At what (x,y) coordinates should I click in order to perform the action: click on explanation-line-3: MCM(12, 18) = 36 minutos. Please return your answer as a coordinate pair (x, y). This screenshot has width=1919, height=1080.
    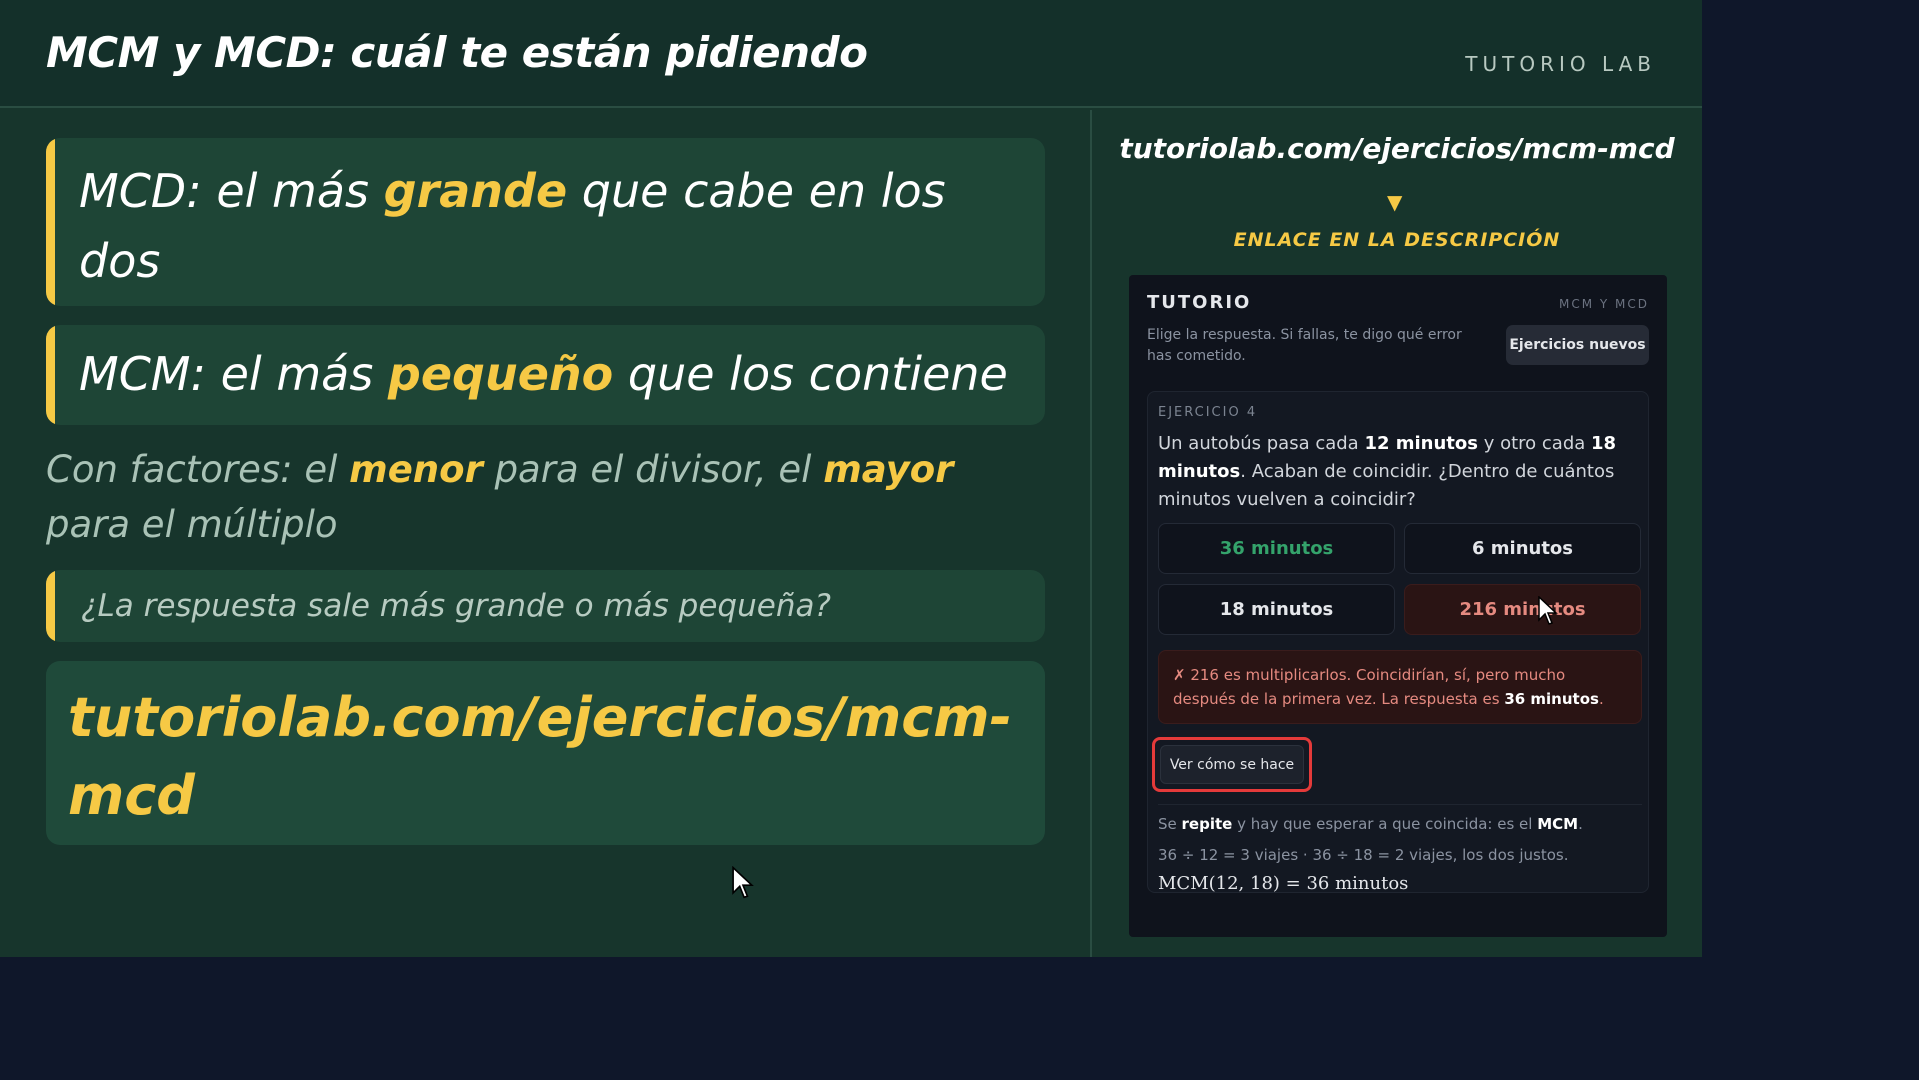
    Looking at the image, I should click on (1283, 883).